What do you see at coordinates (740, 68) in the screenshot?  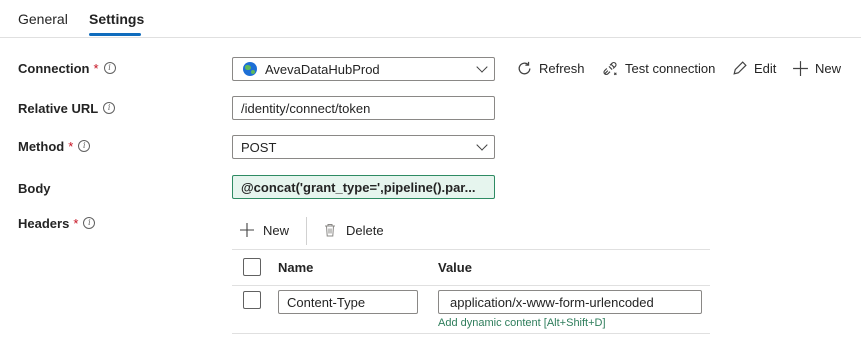 I see `pencil-icon` at bounding box center [740, 68].